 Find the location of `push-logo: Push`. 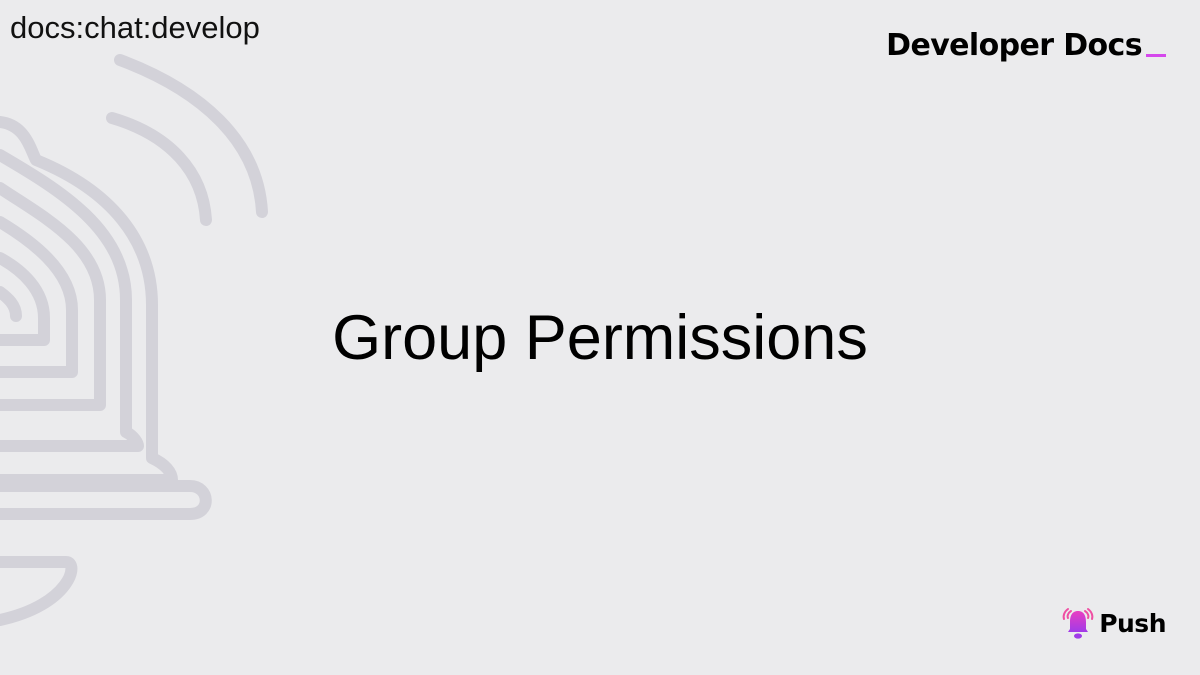

push-logo: Push is located at coordinates (1113, 623).